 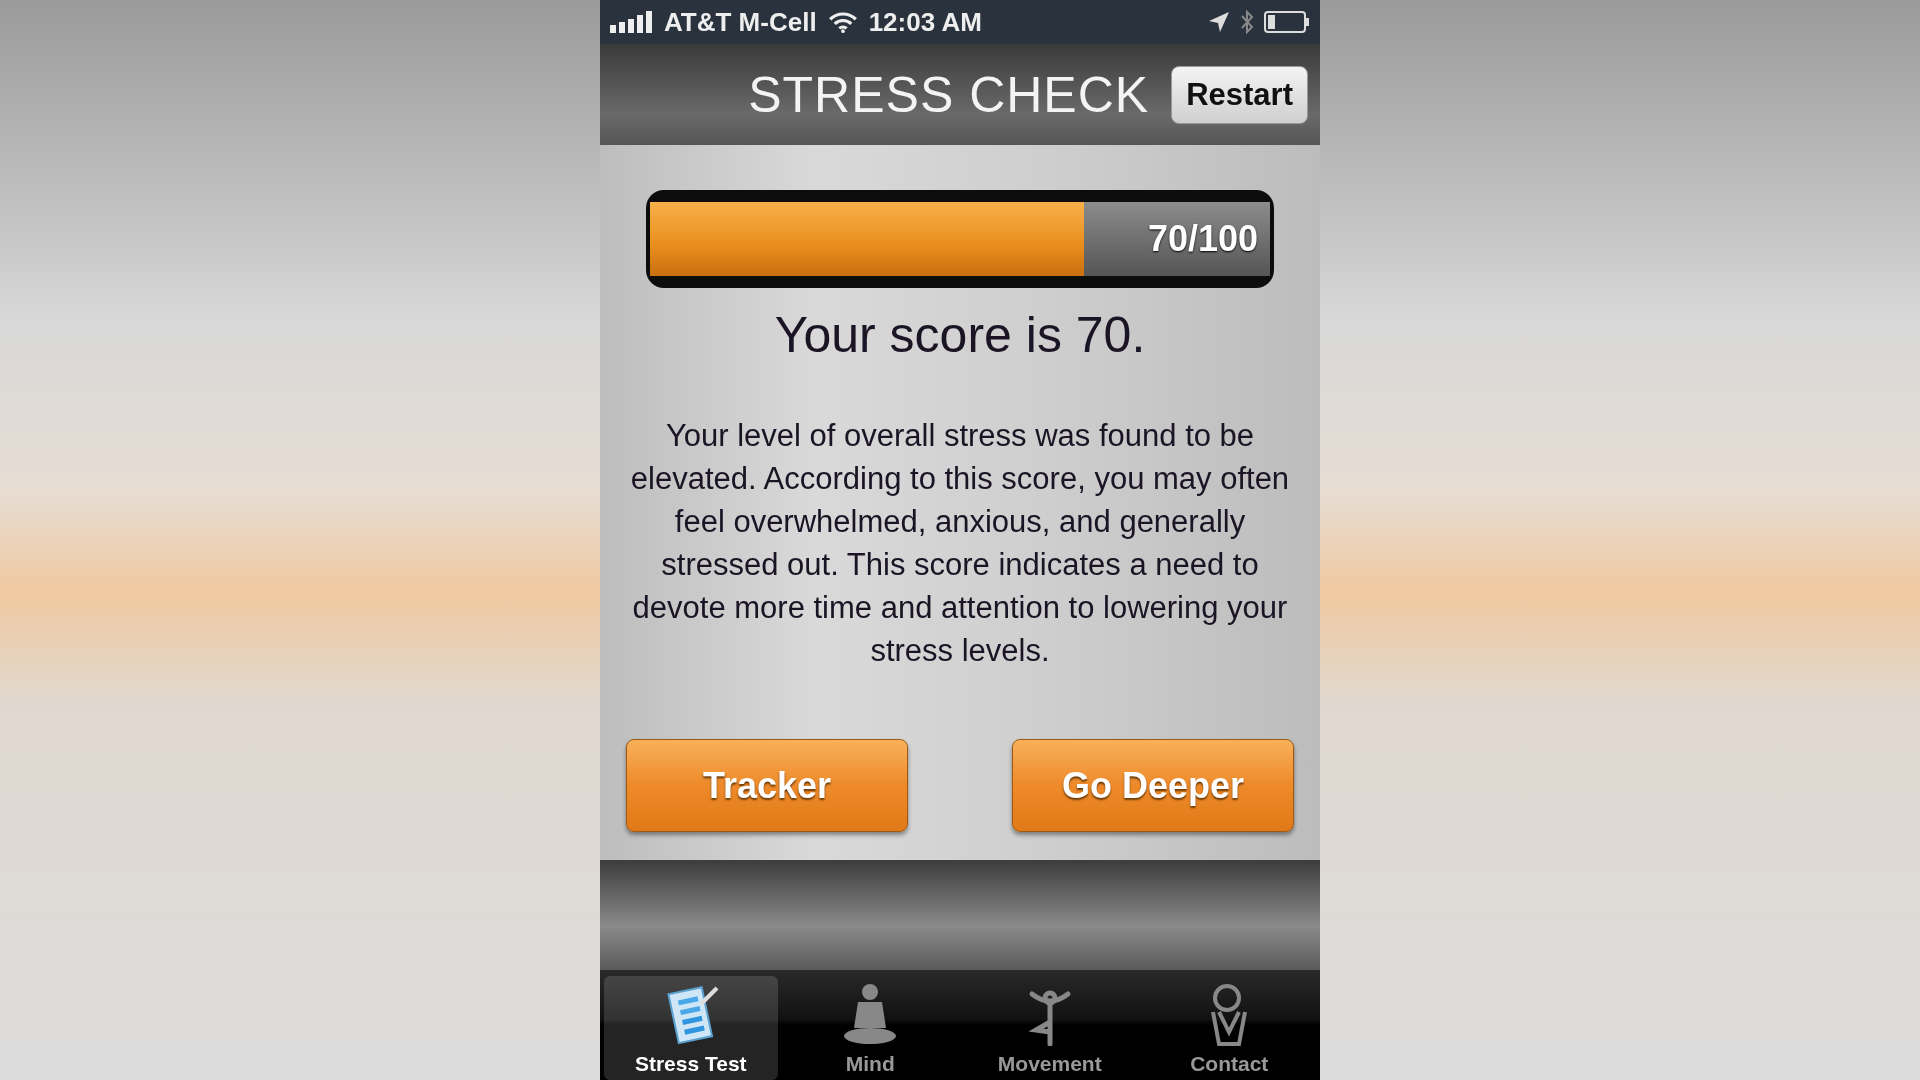 I want to click on status-time: 12:03 AM, so click(x=925, y=22).